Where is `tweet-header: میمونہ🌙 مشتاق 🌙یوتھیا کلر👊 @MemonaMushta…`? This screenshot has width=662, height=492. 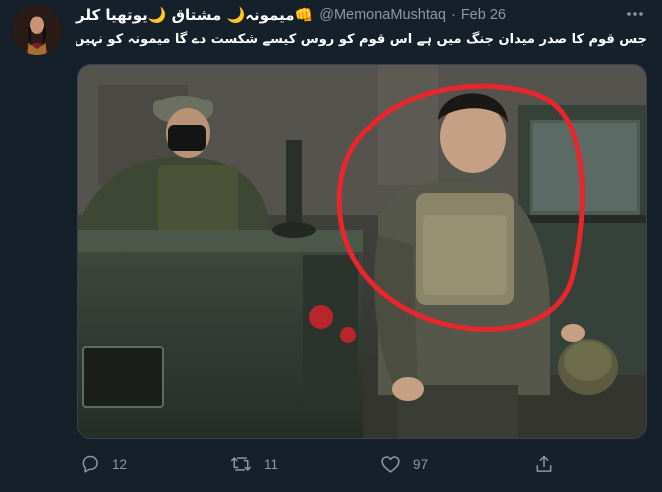 tweet-header: میمونہ🌙 مشتاق 🌙یوتھیا کلر👊 @MemonaMushta… is located at coordinates (361, 15).